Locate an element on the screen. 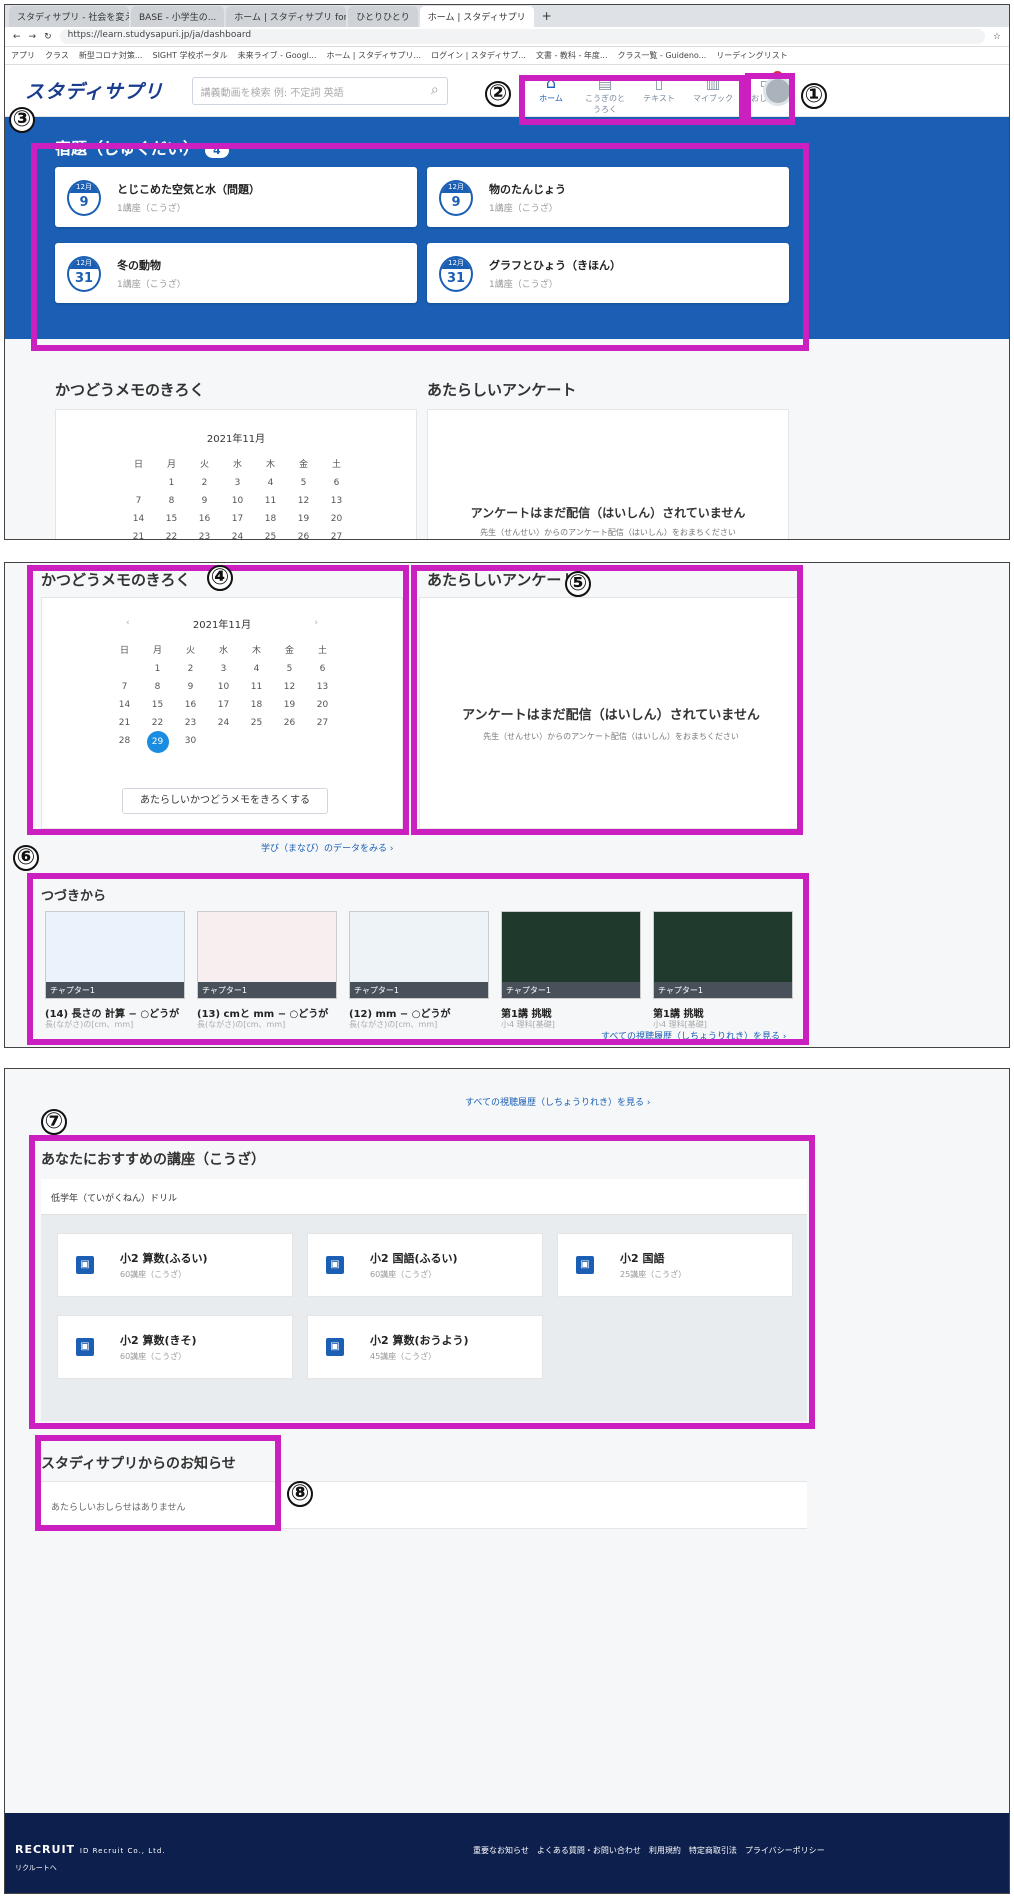  weekday-label: 金 is located at coordinates (303, 465).